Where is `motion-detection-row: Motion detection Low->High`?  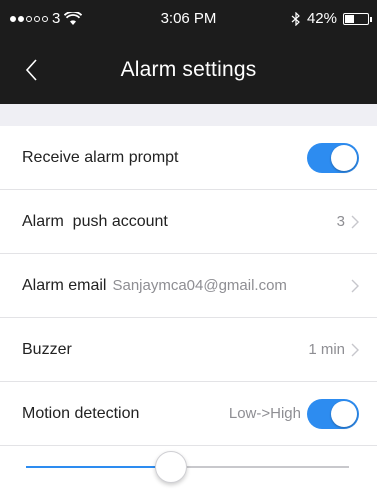 motion-detection-row: Motion detection Low->High is located at coordinates (188, 414).